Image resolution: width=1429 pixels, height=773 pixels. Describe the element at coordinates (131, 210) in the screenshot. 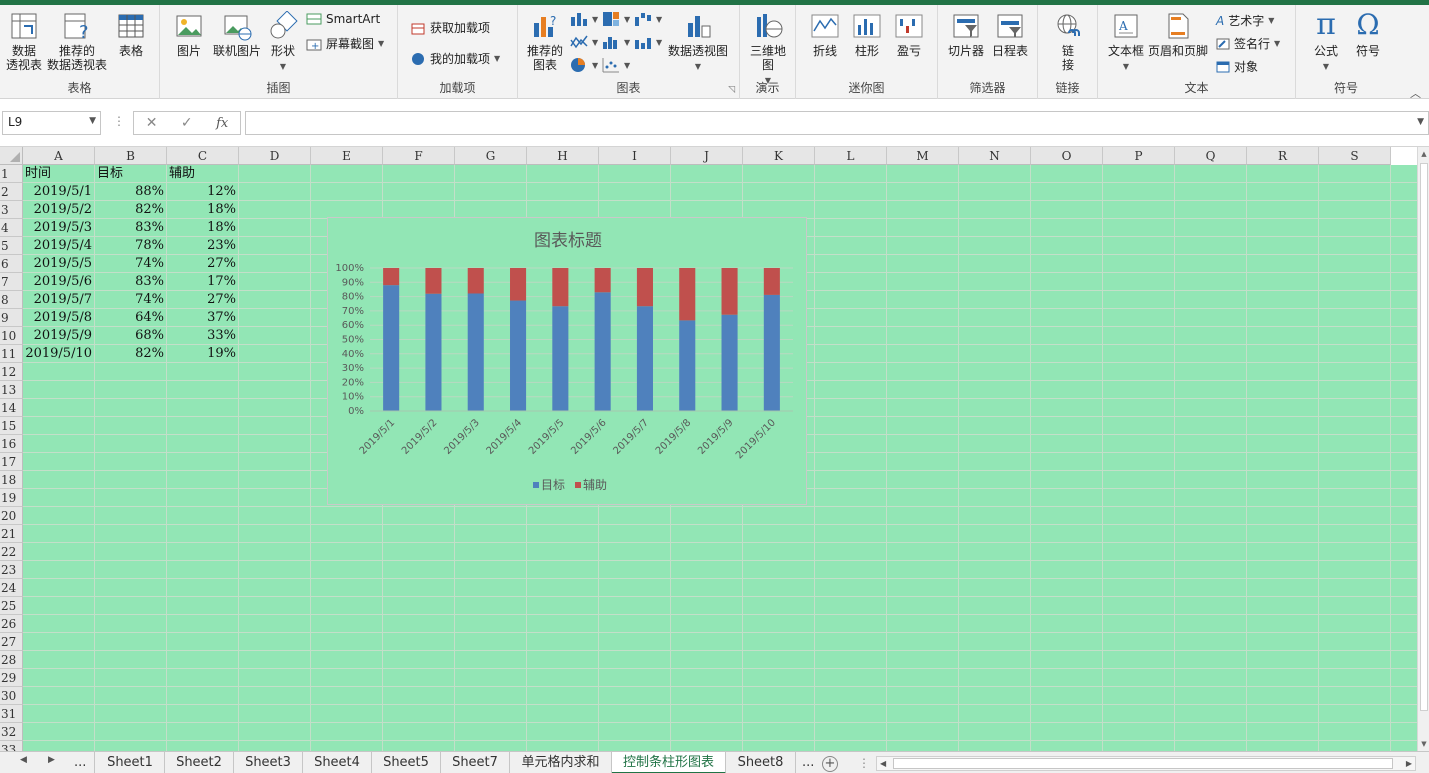

I see `cell: 82%` at that location.